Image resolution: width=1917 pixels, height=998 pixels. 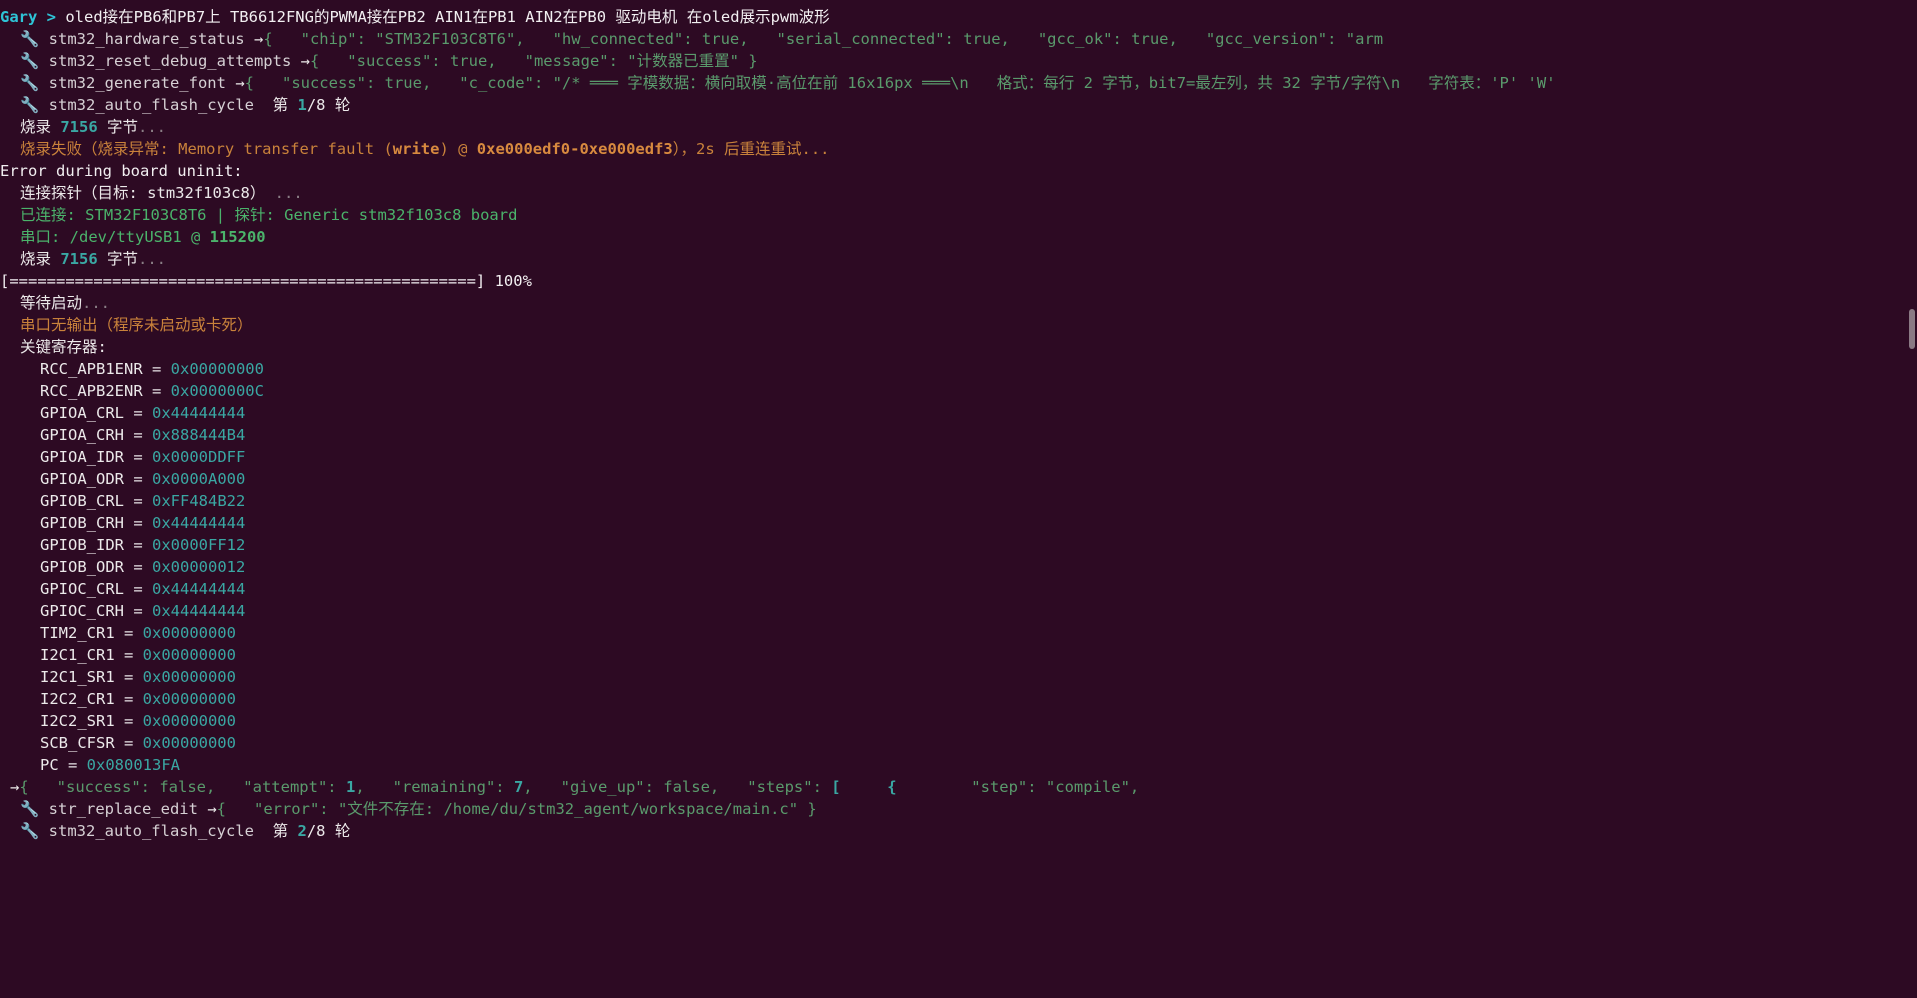 I want to click on register-line: I2C2_CR1 = 0x00000000, so click(x=138, y=699).